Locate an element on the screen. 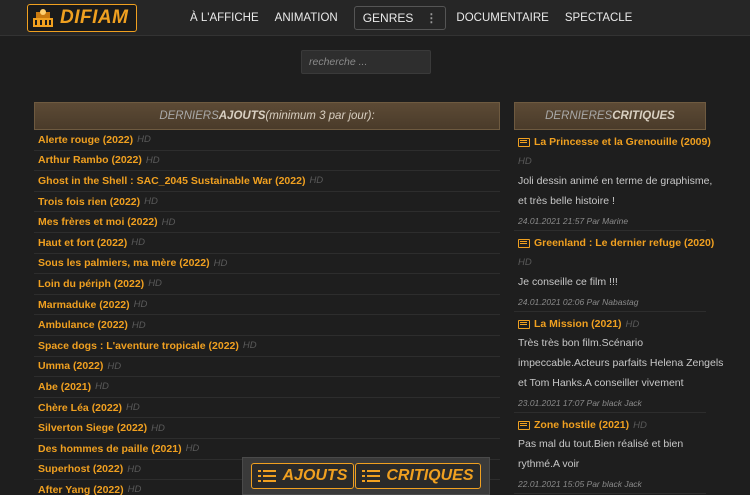 The width and height of the screenshot is (750, 495). film-title-link: Marmaduke (2022) is located at coordinates (84, 305).